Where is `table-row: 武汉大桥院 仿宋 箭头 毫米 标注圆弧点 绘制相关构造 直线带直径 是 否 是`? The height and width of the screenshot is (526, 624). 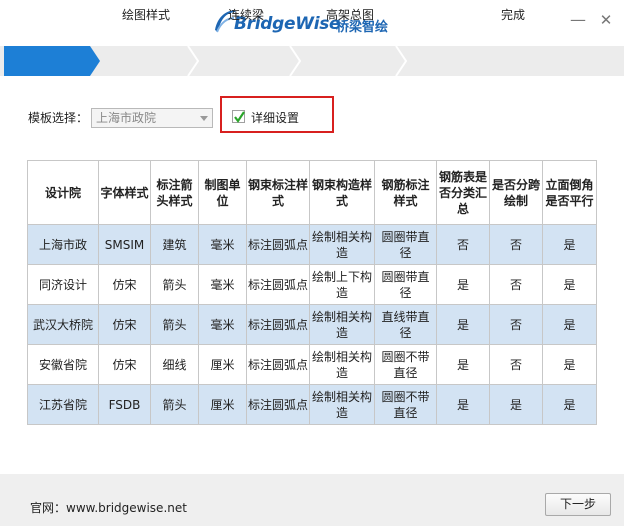 table-row: 武汉大桥院 仿宋 箭头 毫米 标注圆弧点 绘制相关构造 直线带直径 是 否 是 is located at coordinates (312, 324).